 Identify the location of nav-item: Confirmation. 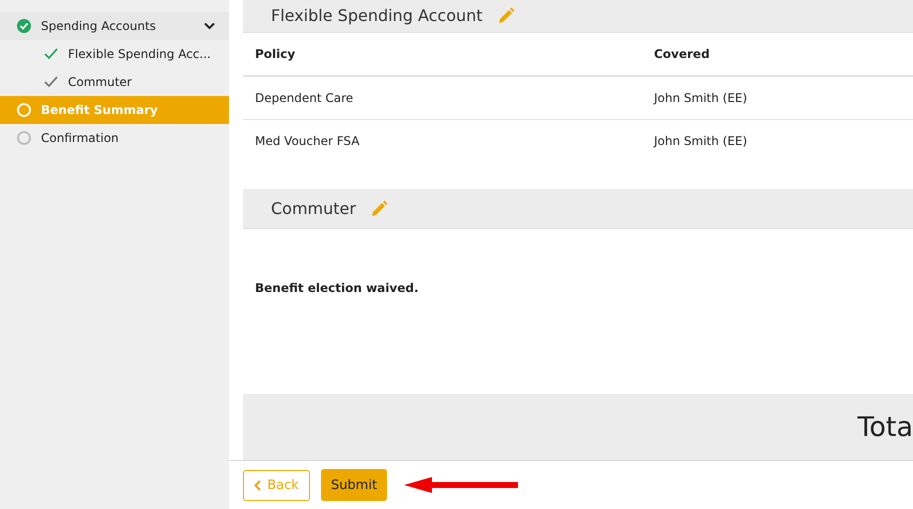
(114, 138).